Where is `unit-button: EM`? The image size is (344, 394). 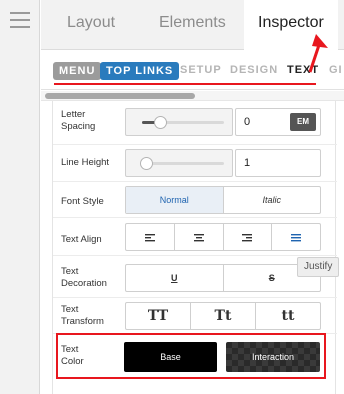
unit-button: EM is located at coordinates (303, 122).